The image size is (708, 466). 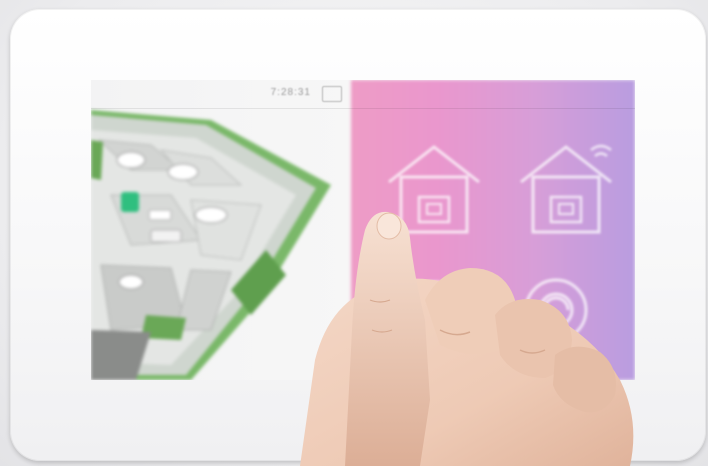 What do you see at coordinates (332, 94) in the screenshot?
I see `status-icon` at bounding box center [332, 94].